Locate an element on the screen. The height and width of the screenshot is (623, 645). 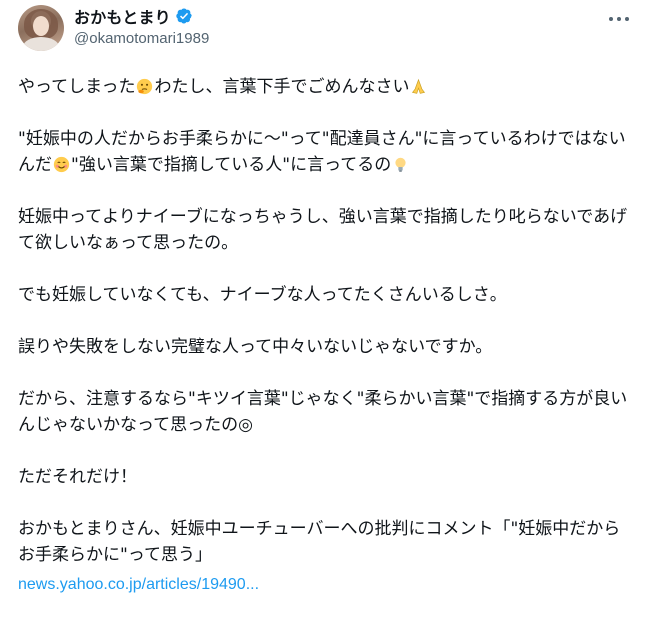
smiling-face-emoji is located at coordinates (61, 164).